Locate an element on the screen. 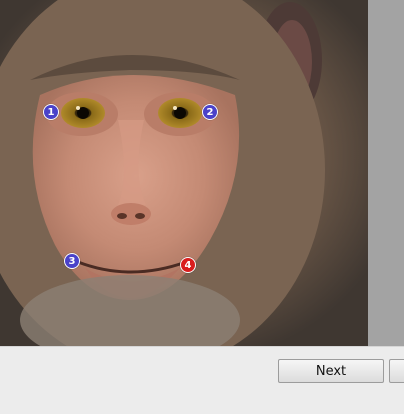 The height and width of the screenshot is (414, 404). landmark-3-marker: 3 is located at coordinates (72, 261).